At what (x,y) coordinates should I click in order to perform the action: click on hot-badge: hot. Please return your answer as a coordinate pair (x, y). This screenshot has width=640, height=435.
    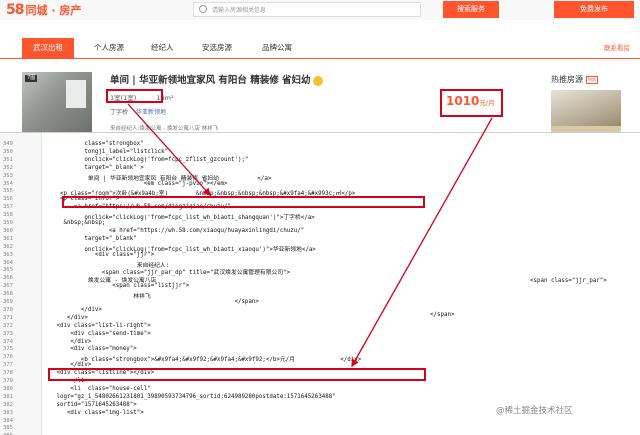
    Looking at the image, I should click on (592, 79).